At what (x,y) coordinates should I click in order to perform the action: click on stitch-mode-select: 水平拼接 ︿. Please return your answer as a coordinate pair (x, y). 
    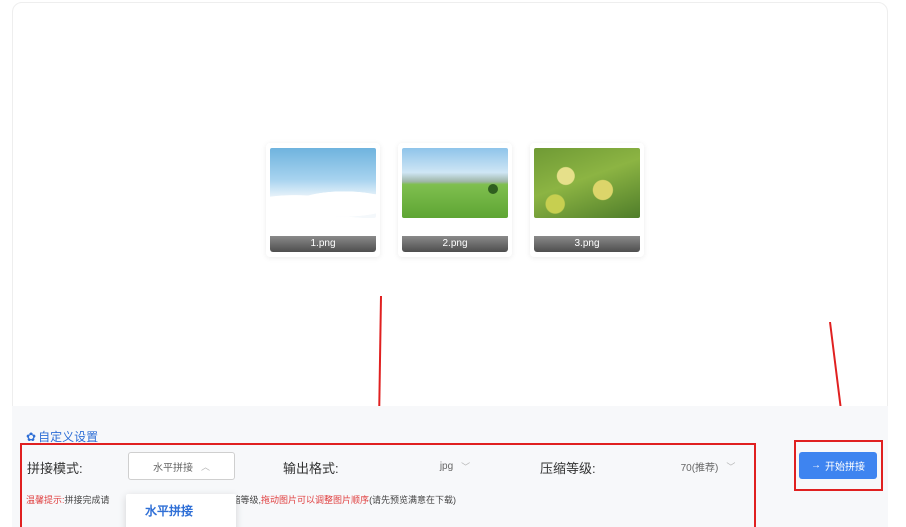
    Looking at the image, I should click on (181, 466).